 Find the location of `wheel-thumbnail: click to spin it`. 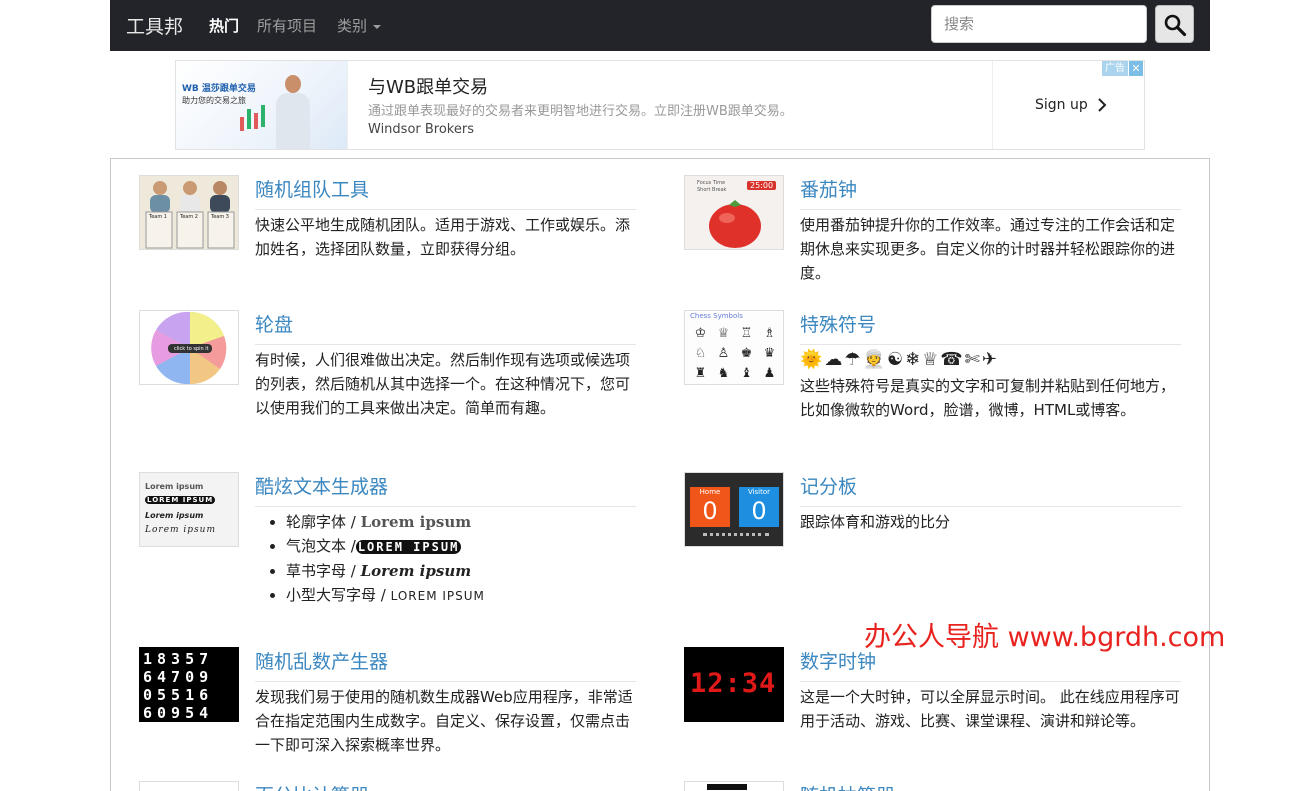

wheel-thumbnail: click to spin it is located at coordinates (189, 347).